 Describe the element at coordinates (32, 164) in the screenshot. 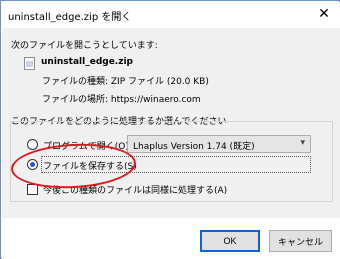

I see `save-file-radio` at that location.